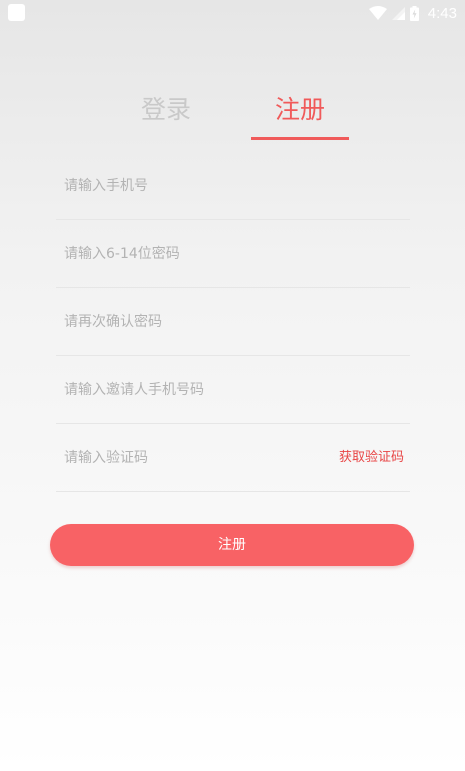  What do you see at coordinates (194, 390) in the screenshot?
I see `inviter-phone-input` at bounding box center [194, 390].